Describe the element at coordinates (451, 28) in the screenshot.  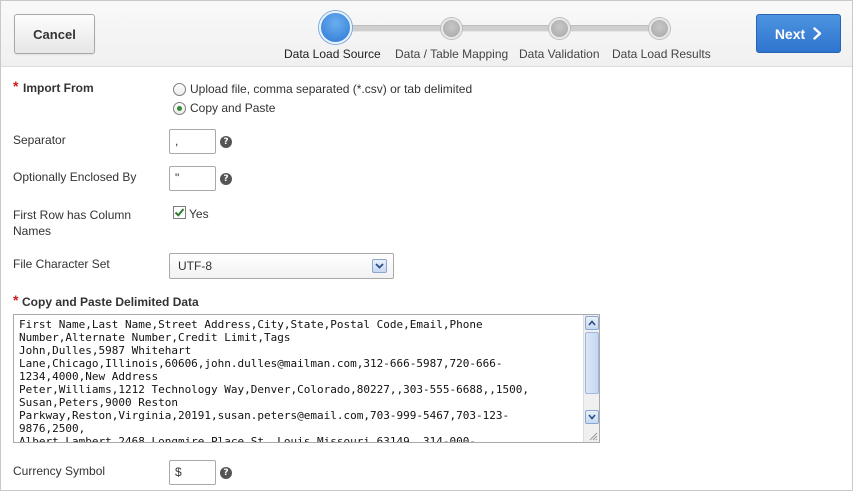
I see `step-indicator-data-table-mapping` at that location.